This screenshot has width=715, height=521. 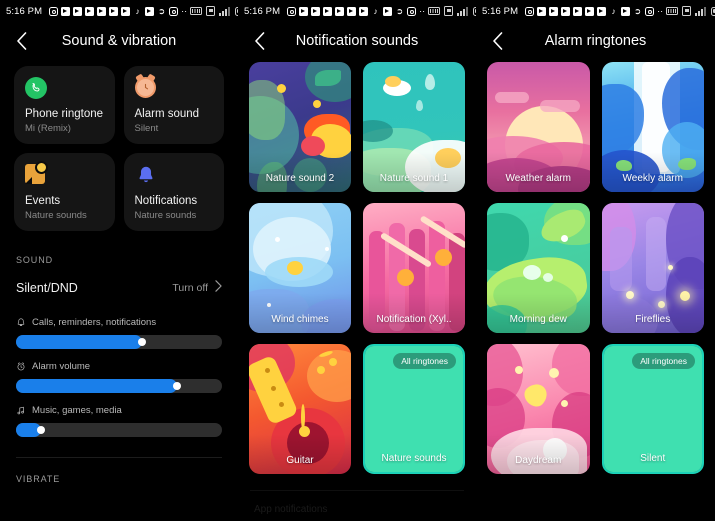 I want to click on slider-label: Alarm volume, so click(x=61, y=366).